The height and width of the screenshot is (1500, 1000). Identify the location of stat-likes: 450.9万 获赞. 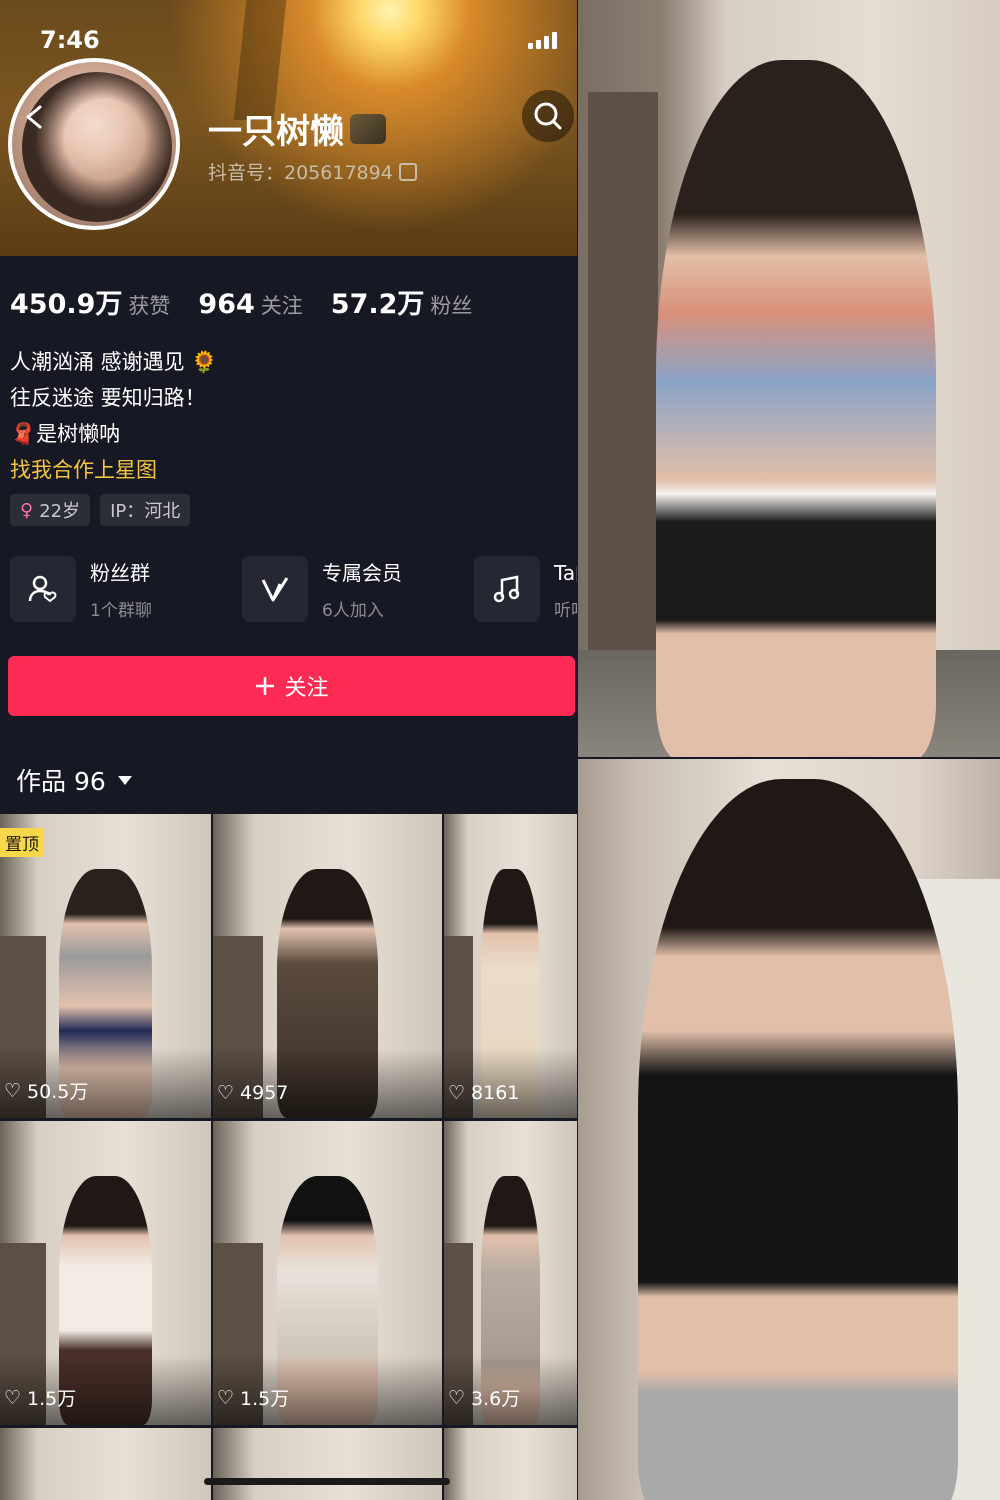
(90, 301).